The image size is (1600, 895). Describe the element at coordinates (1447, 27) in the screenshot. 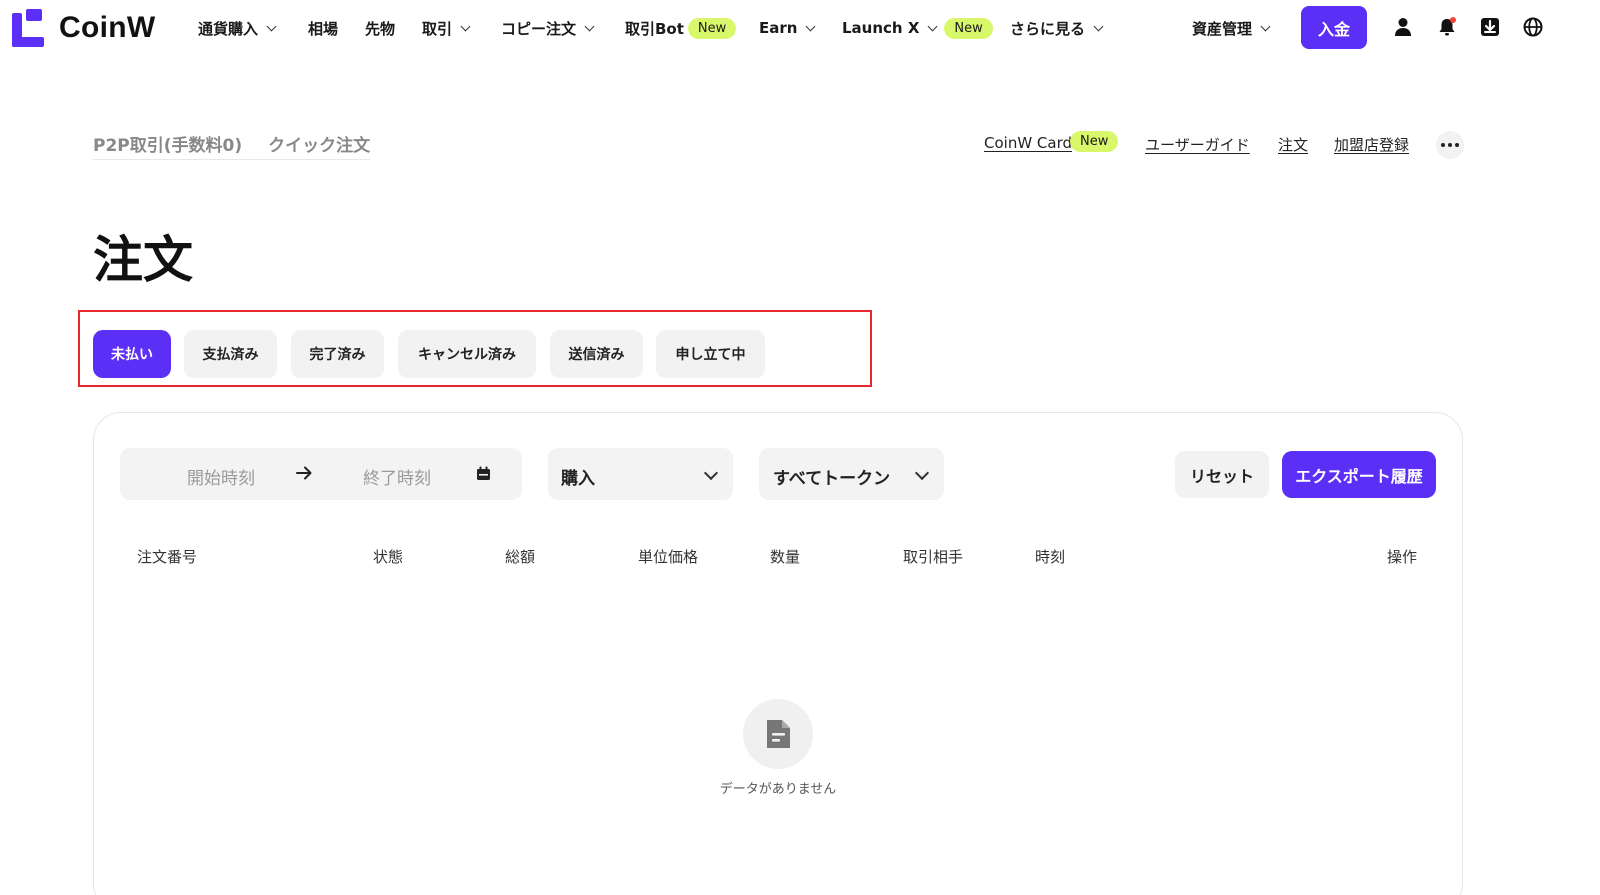

I see `bell-icon` at that location.